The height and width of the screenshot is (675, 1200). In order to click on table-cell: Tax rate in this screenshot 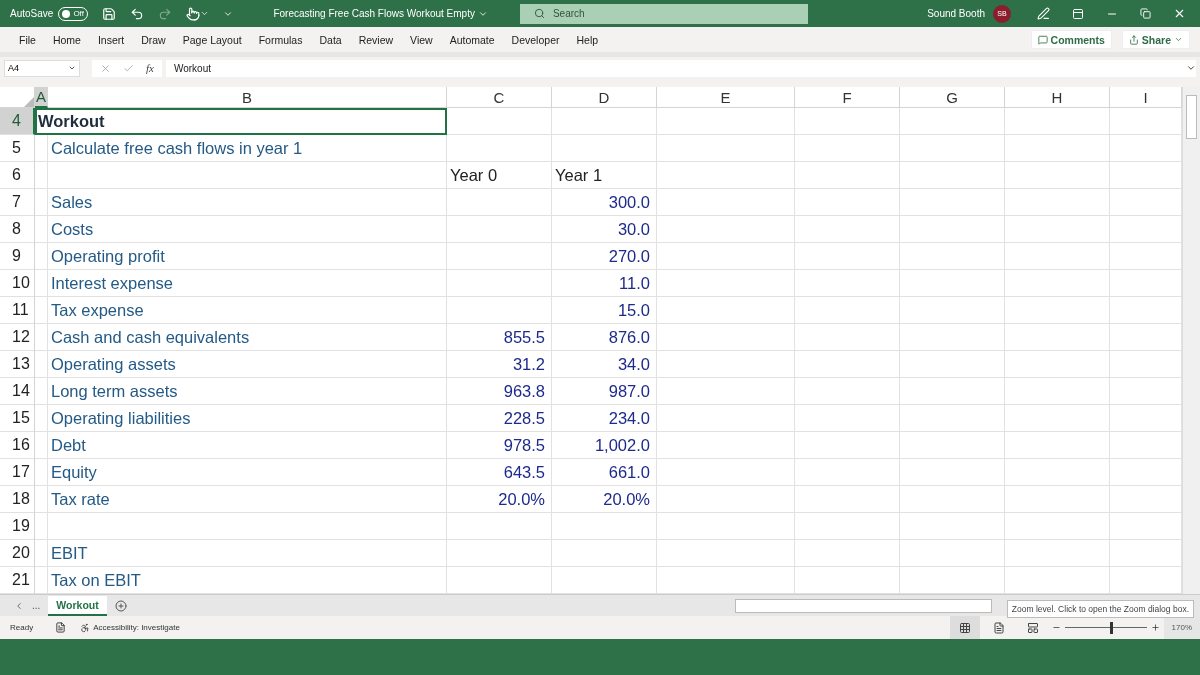, I will do `click(247, 499)`.